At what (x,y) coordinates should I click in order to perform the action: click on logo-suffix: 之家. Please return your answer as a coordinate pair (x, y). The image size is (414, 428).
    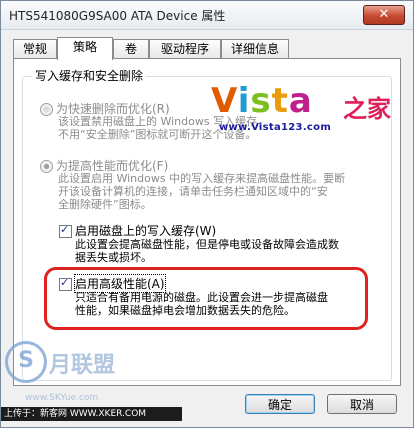
    Looking at the image, I should click on (367, 109).